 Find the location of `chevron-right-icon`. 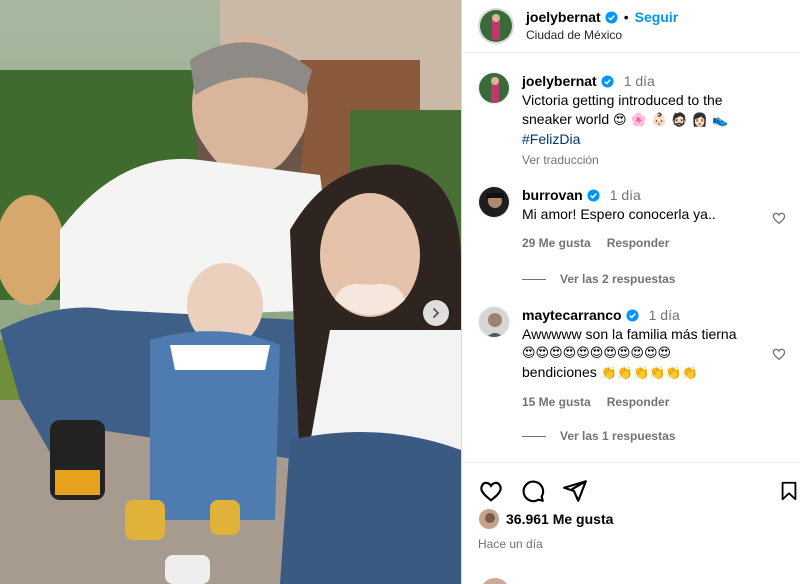

chevron-right-icon is located at coordinates (436, 313).